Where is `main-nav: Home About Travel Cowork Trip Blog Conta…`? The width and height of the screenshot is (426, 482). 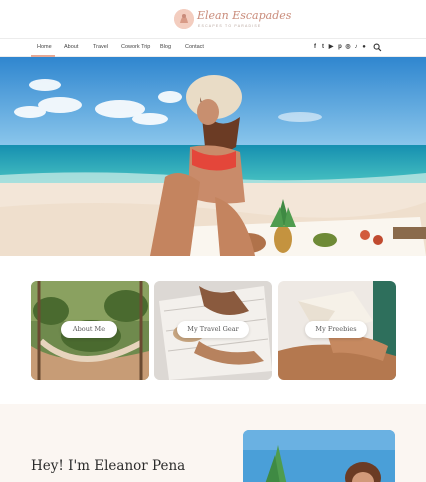
main-nav: Home About Travel Cowork Trip Blog Conta… is located at coordinates (213, 47).